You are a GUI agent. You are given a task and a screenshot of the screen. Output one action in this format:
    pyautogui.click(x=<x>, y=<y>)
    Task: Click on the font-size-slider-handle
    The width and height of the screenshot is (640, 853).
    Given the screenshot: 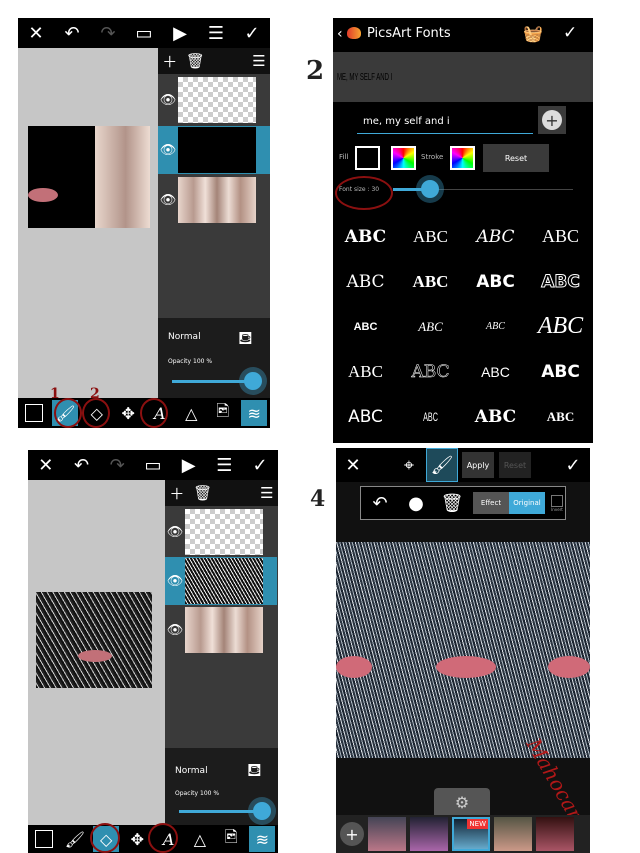 What is the action you would take?
    pyautogui.click(x=430, y=189)
    